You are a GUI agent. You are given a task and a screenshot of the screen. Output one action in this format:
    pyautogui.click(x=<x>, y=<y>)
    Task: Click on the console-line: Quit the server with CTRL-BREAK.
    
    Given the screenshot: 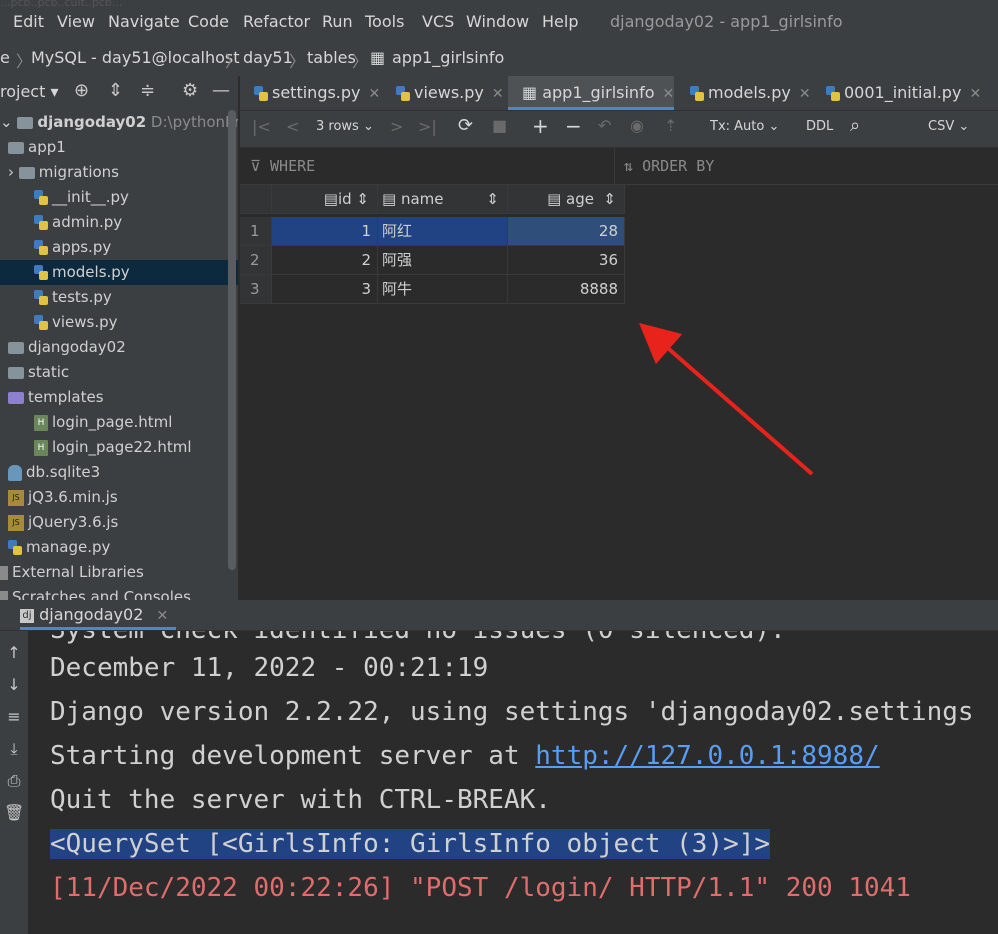 What is the action you would take?
    pyautogui.click(x=300, y=800)
    